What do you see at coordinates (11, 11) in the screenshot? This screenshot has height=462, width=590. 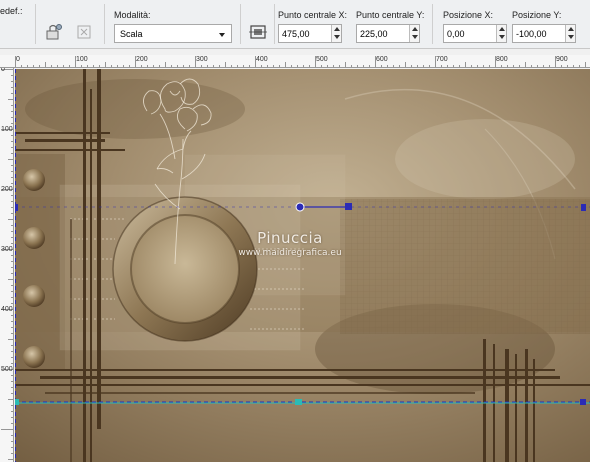 I see `preset-label: edef.:` at bounding box center [11, 11].